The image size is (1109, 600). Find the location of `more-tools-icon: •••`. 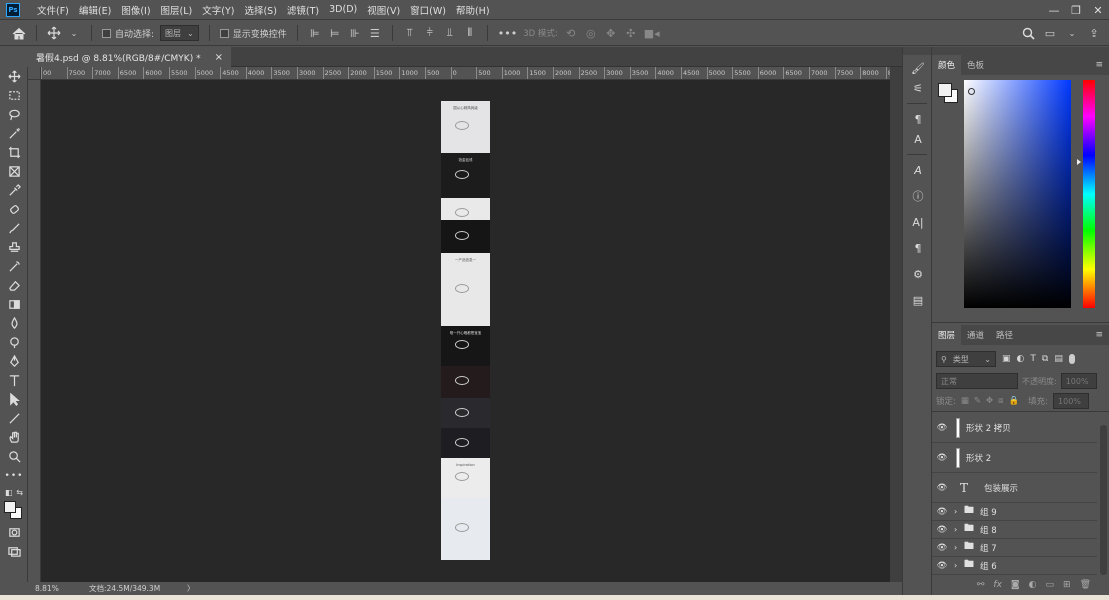

more-tools-icon: ••• is located at coordinates (14, 475).